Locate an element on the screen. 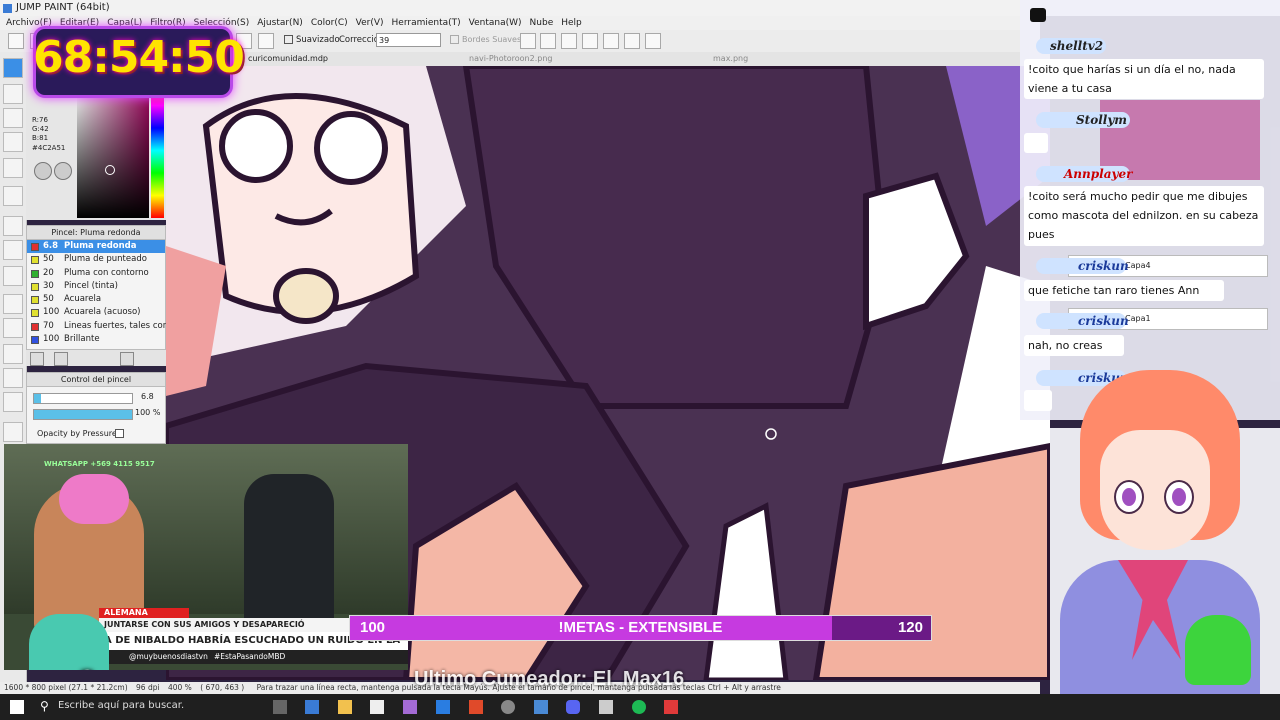 The width and height of the screenshot is (1280, 720). brush-name: Pluma de punteado is located at coordinates (105, 259).